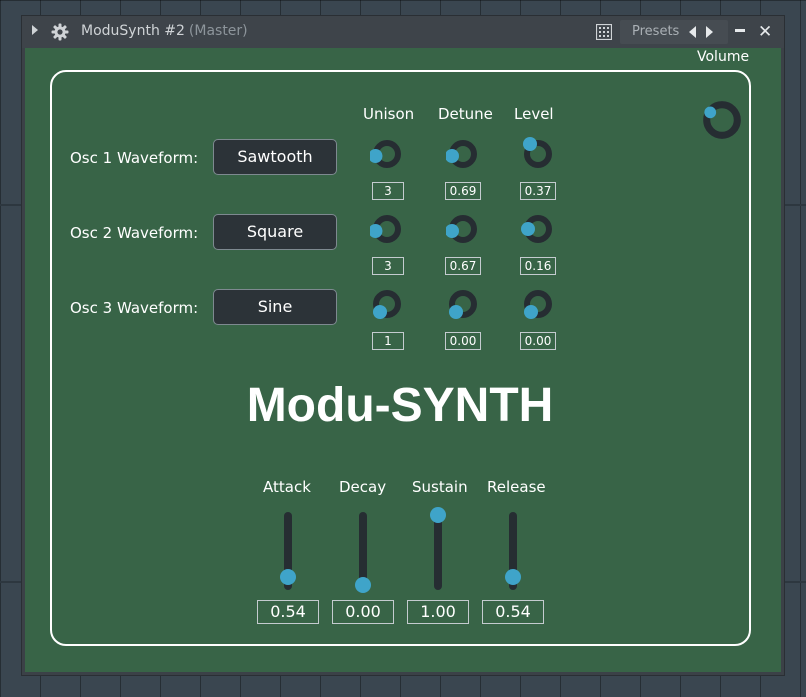  What do you see at coordinates (438, 612) in the screenshot?
I see `sustain-value: 1.00` at bounding box center [438, 612].